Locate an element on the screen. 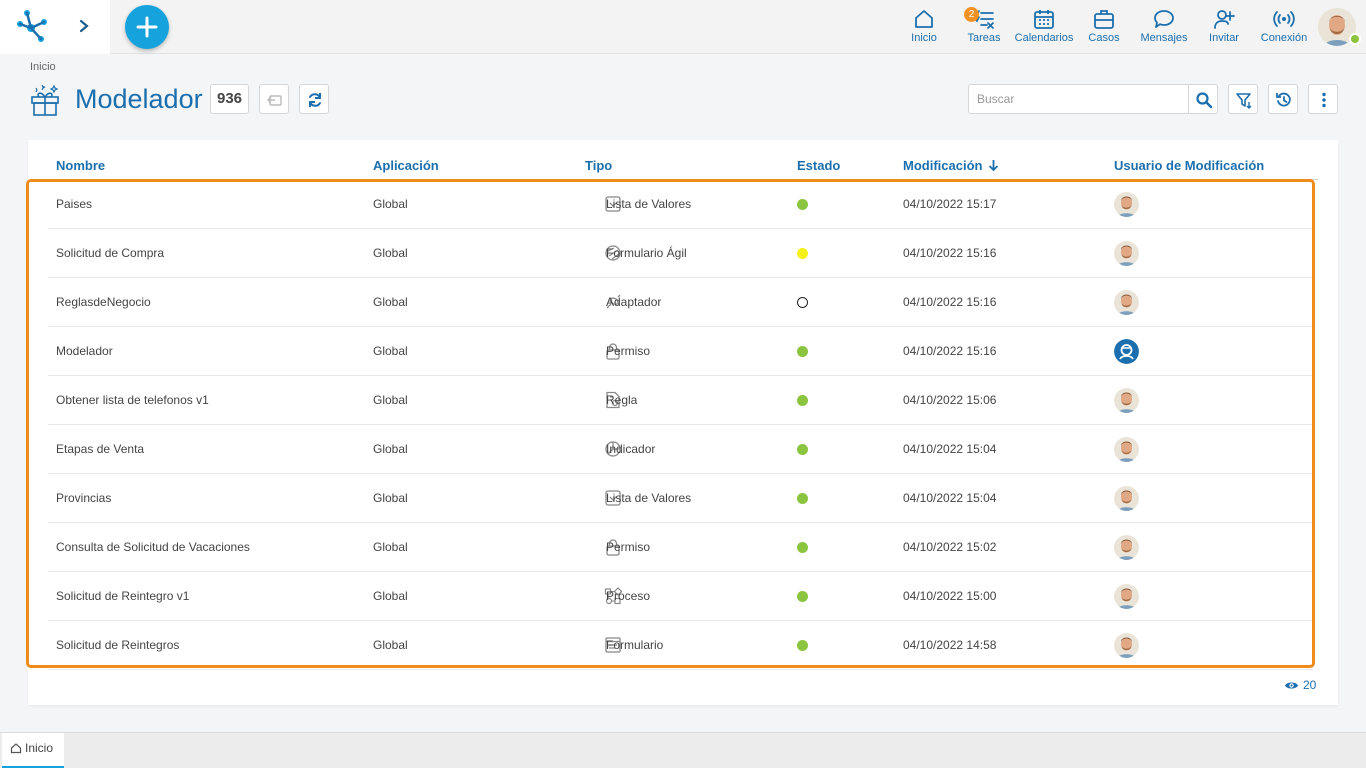  nav-casos: Casos is located at coordinates (1104, 28).